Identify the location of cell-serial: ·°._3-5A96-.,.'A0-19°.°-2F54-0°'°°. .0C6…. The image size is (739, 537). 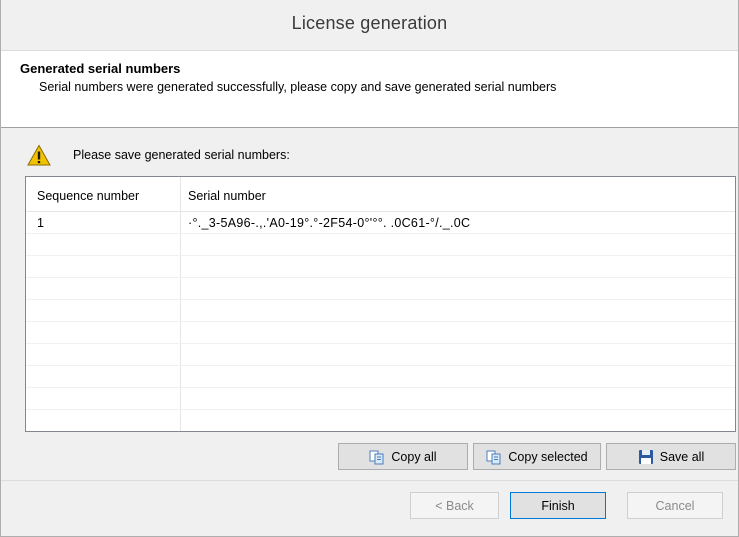
(329, 223).